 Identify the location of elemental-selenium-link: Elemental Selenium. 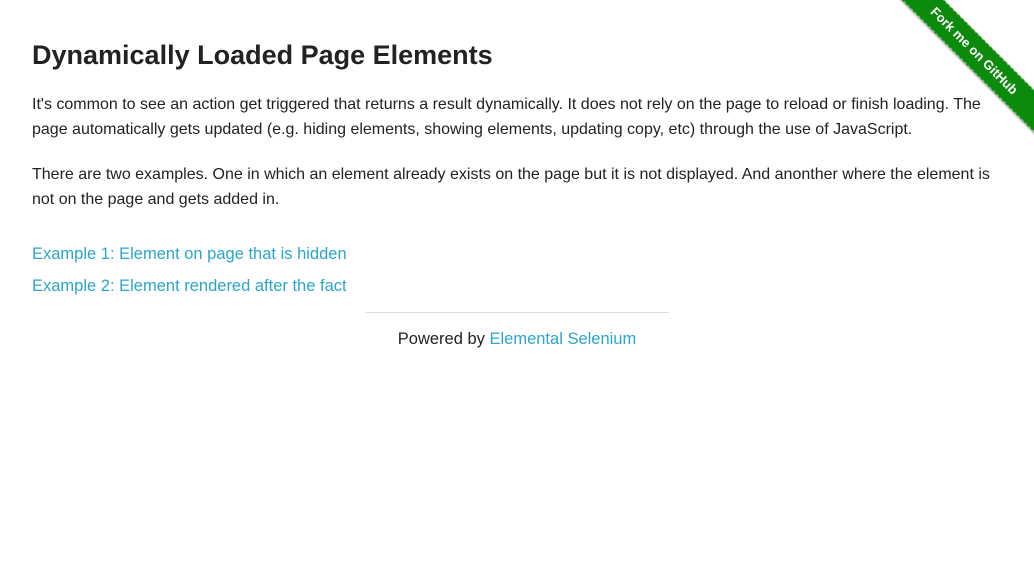
(562, 339).